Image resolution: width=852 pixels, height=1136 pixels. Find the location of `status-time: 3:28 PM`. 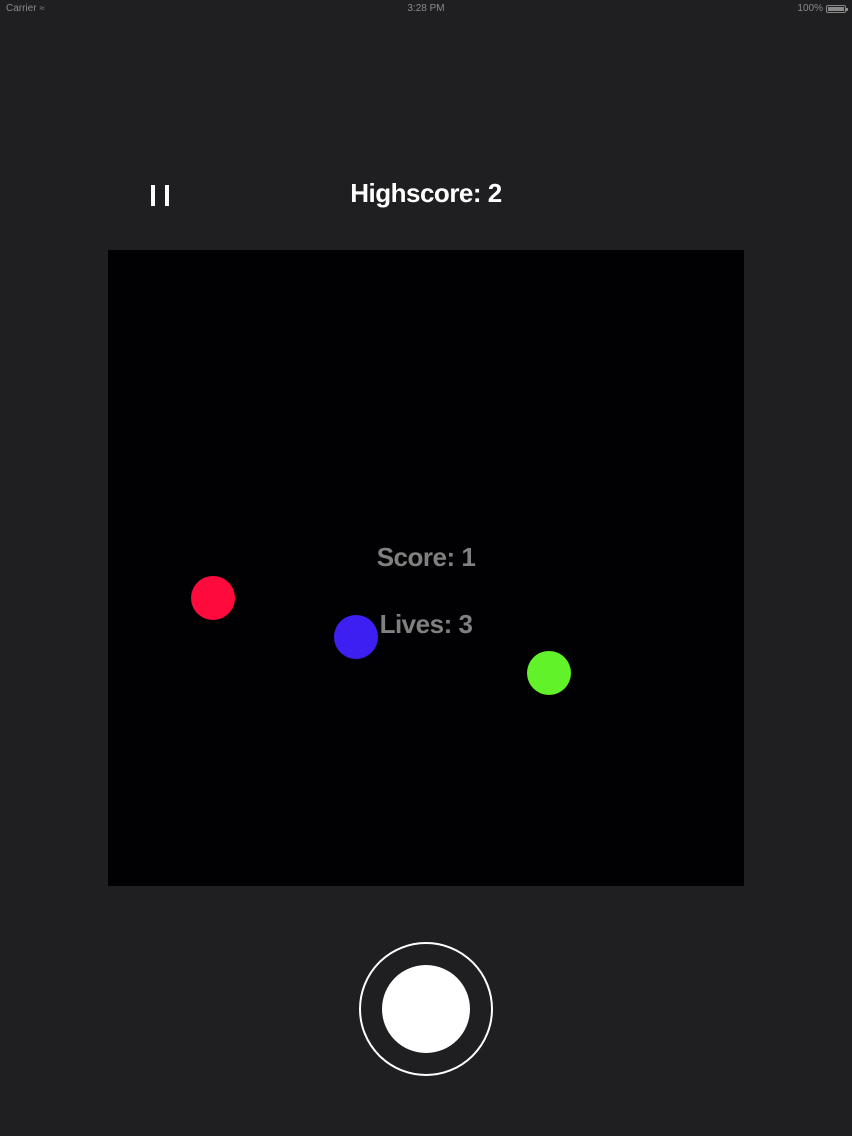

status-time: 3:28 PM is located at coordinates (426, 8).